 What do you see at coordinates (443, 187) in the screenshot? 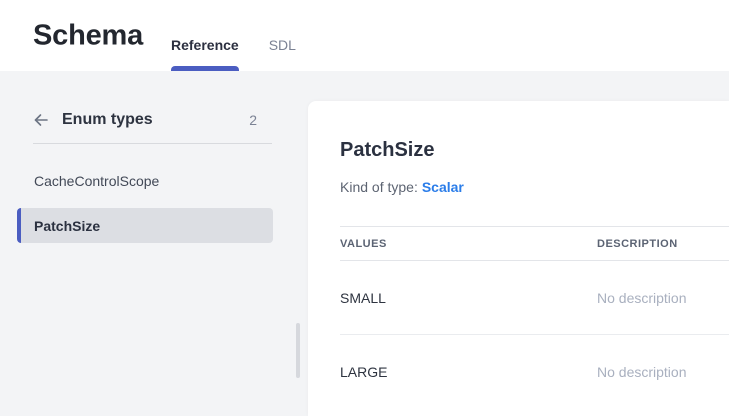
I see `scalar-type-link: Scalar` at bounding box center [443, 187].